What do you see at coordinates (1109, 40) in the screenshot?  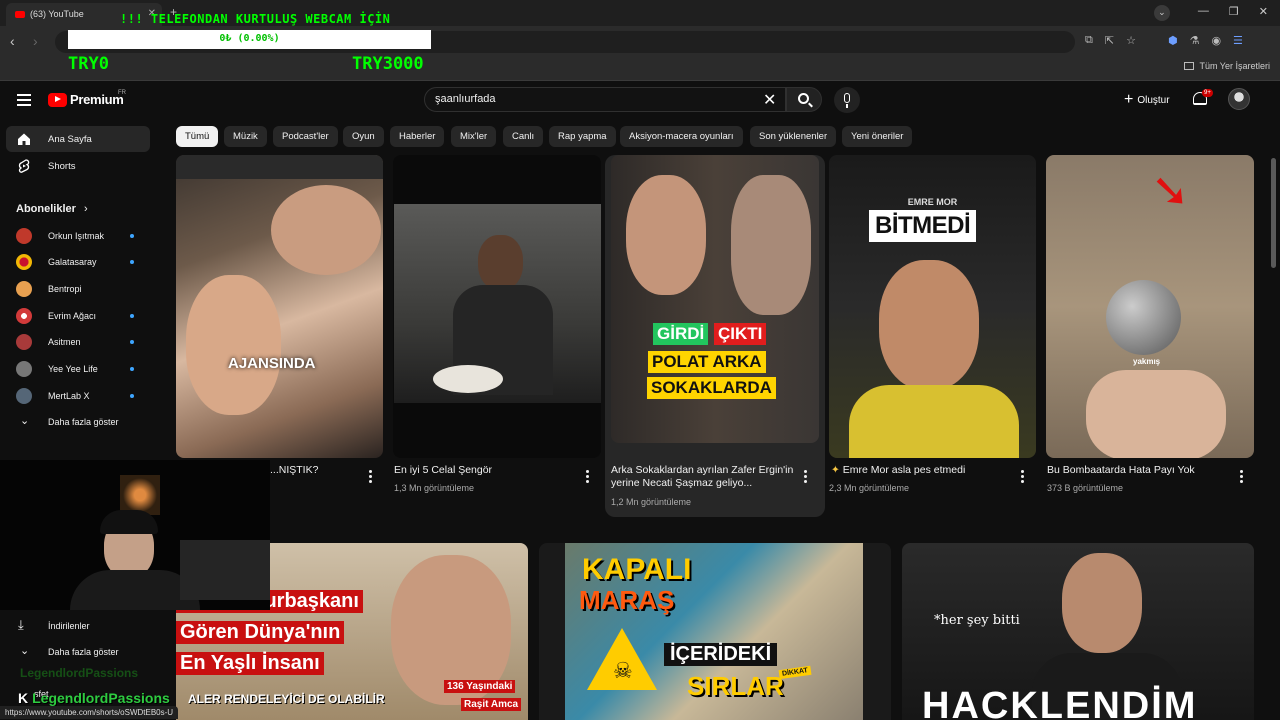 I see `share-icon: ⇱` at bounding box center [1109, 40].